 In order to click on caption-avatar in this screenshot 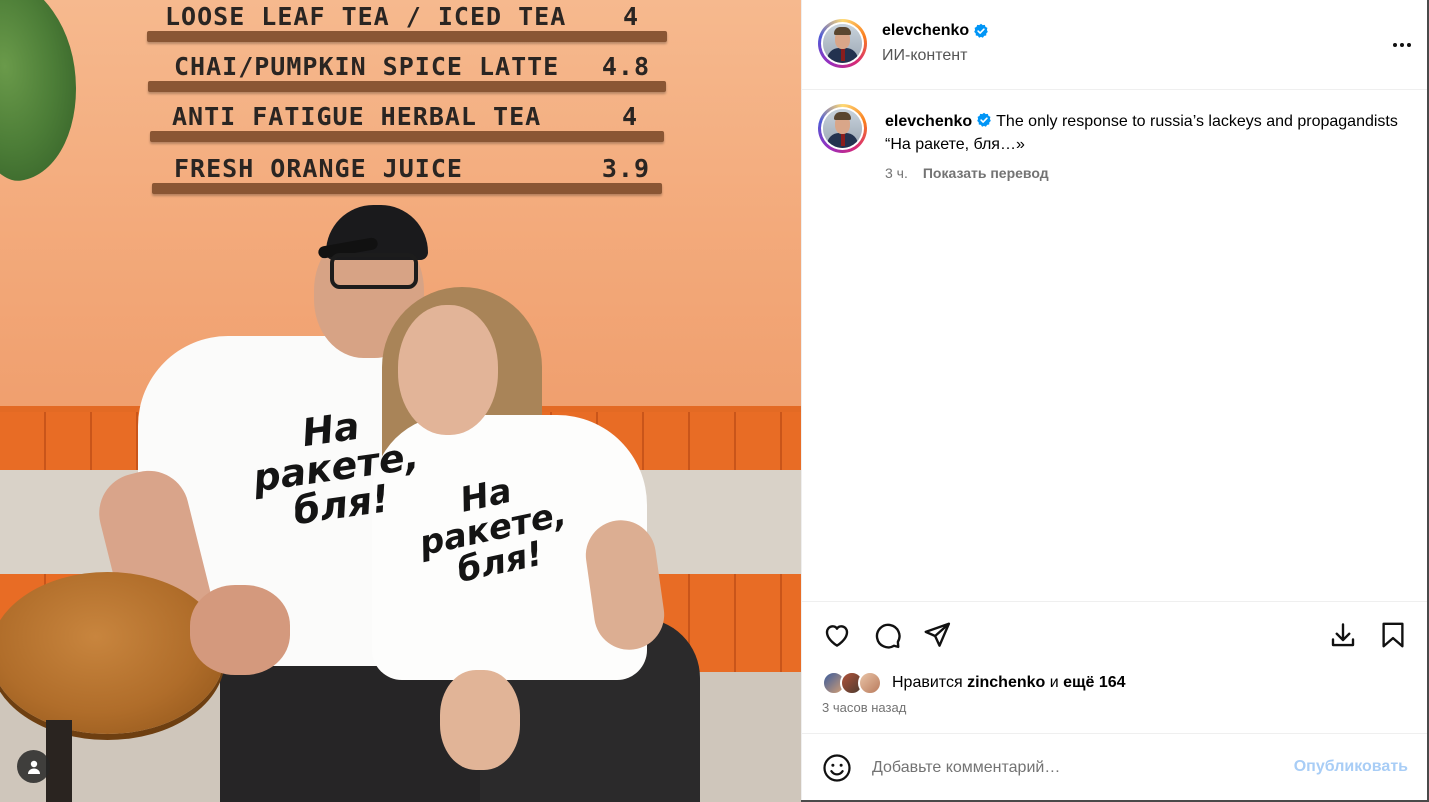, I will do `click(842, 128)`.